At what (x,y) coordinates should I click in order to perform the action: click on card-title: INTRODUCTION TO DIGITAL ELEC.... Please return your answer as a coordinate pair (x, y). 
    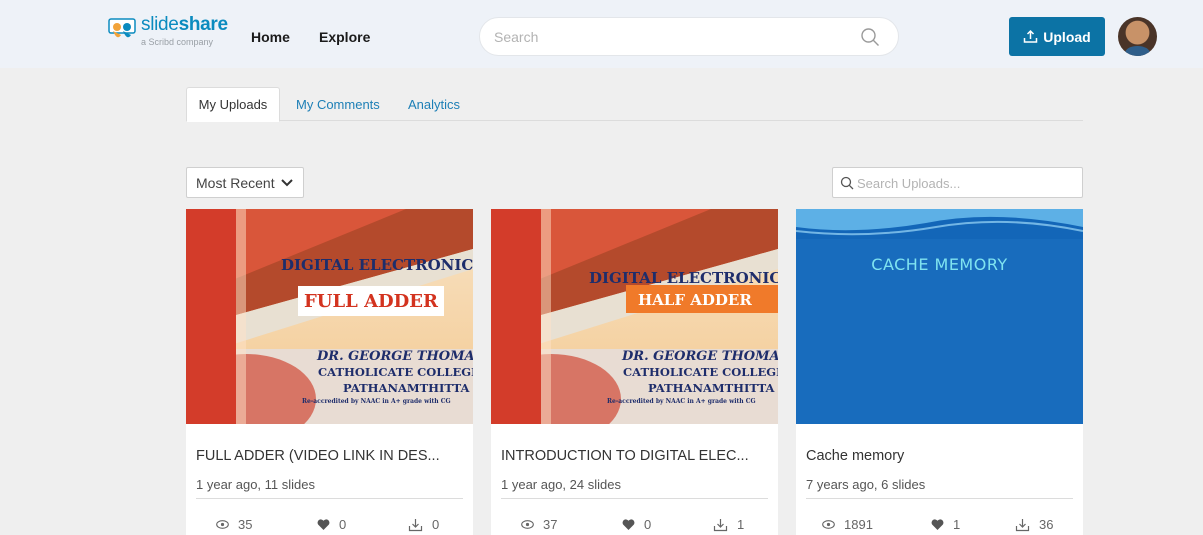
    Looking at the image, I should click on (635, 456).